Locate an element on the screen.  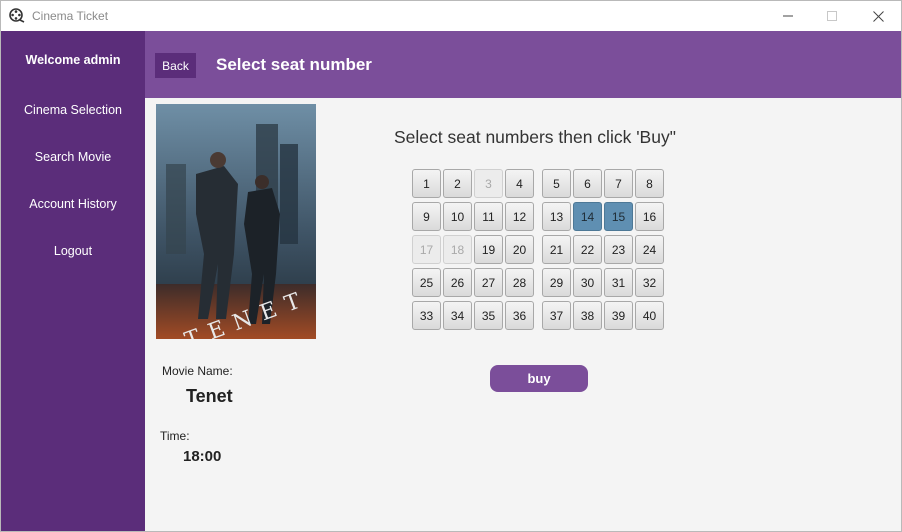
seat-button-32: 32 is located at coordinates (649, 282).